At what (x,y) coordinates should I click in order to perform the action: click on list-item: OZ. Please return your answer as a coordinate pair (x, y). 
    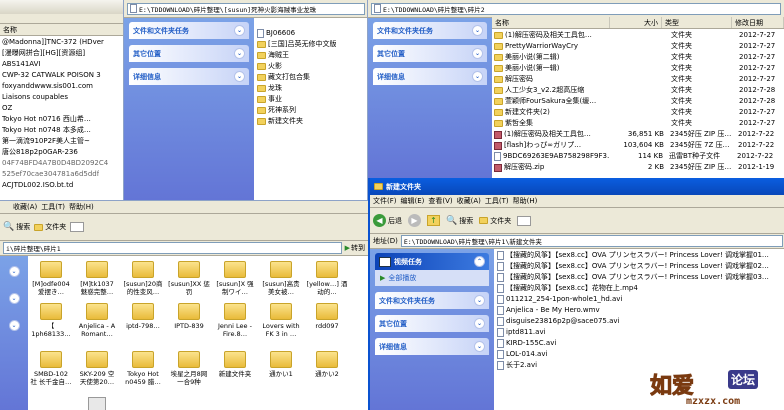
    Looking at the image, I should click on (62, 108).